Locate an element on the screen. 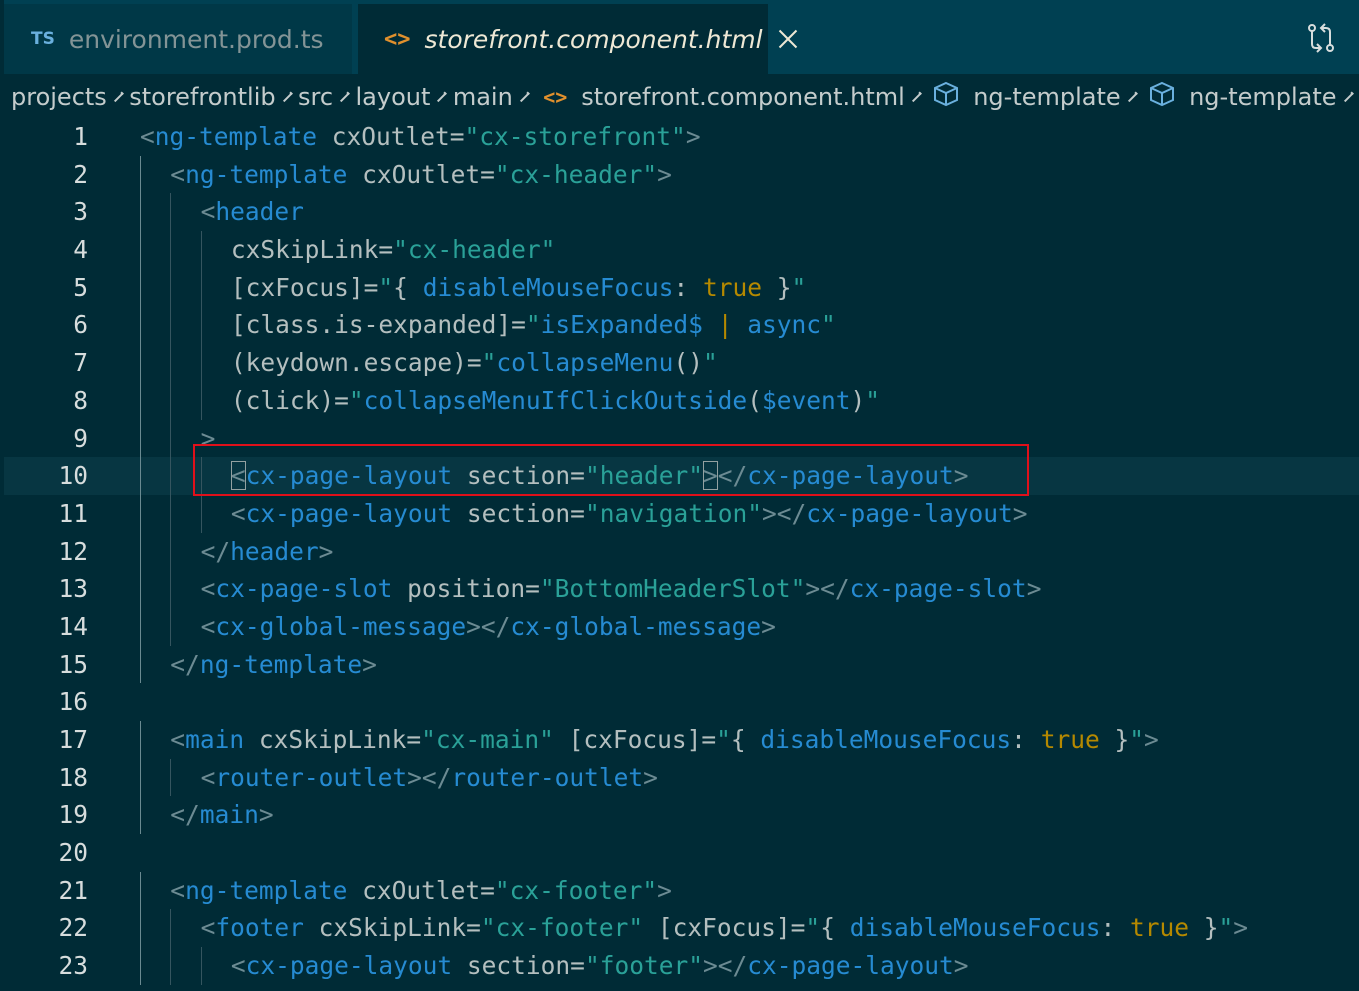  code-token: ng-template is located at coordinates (266, 890).